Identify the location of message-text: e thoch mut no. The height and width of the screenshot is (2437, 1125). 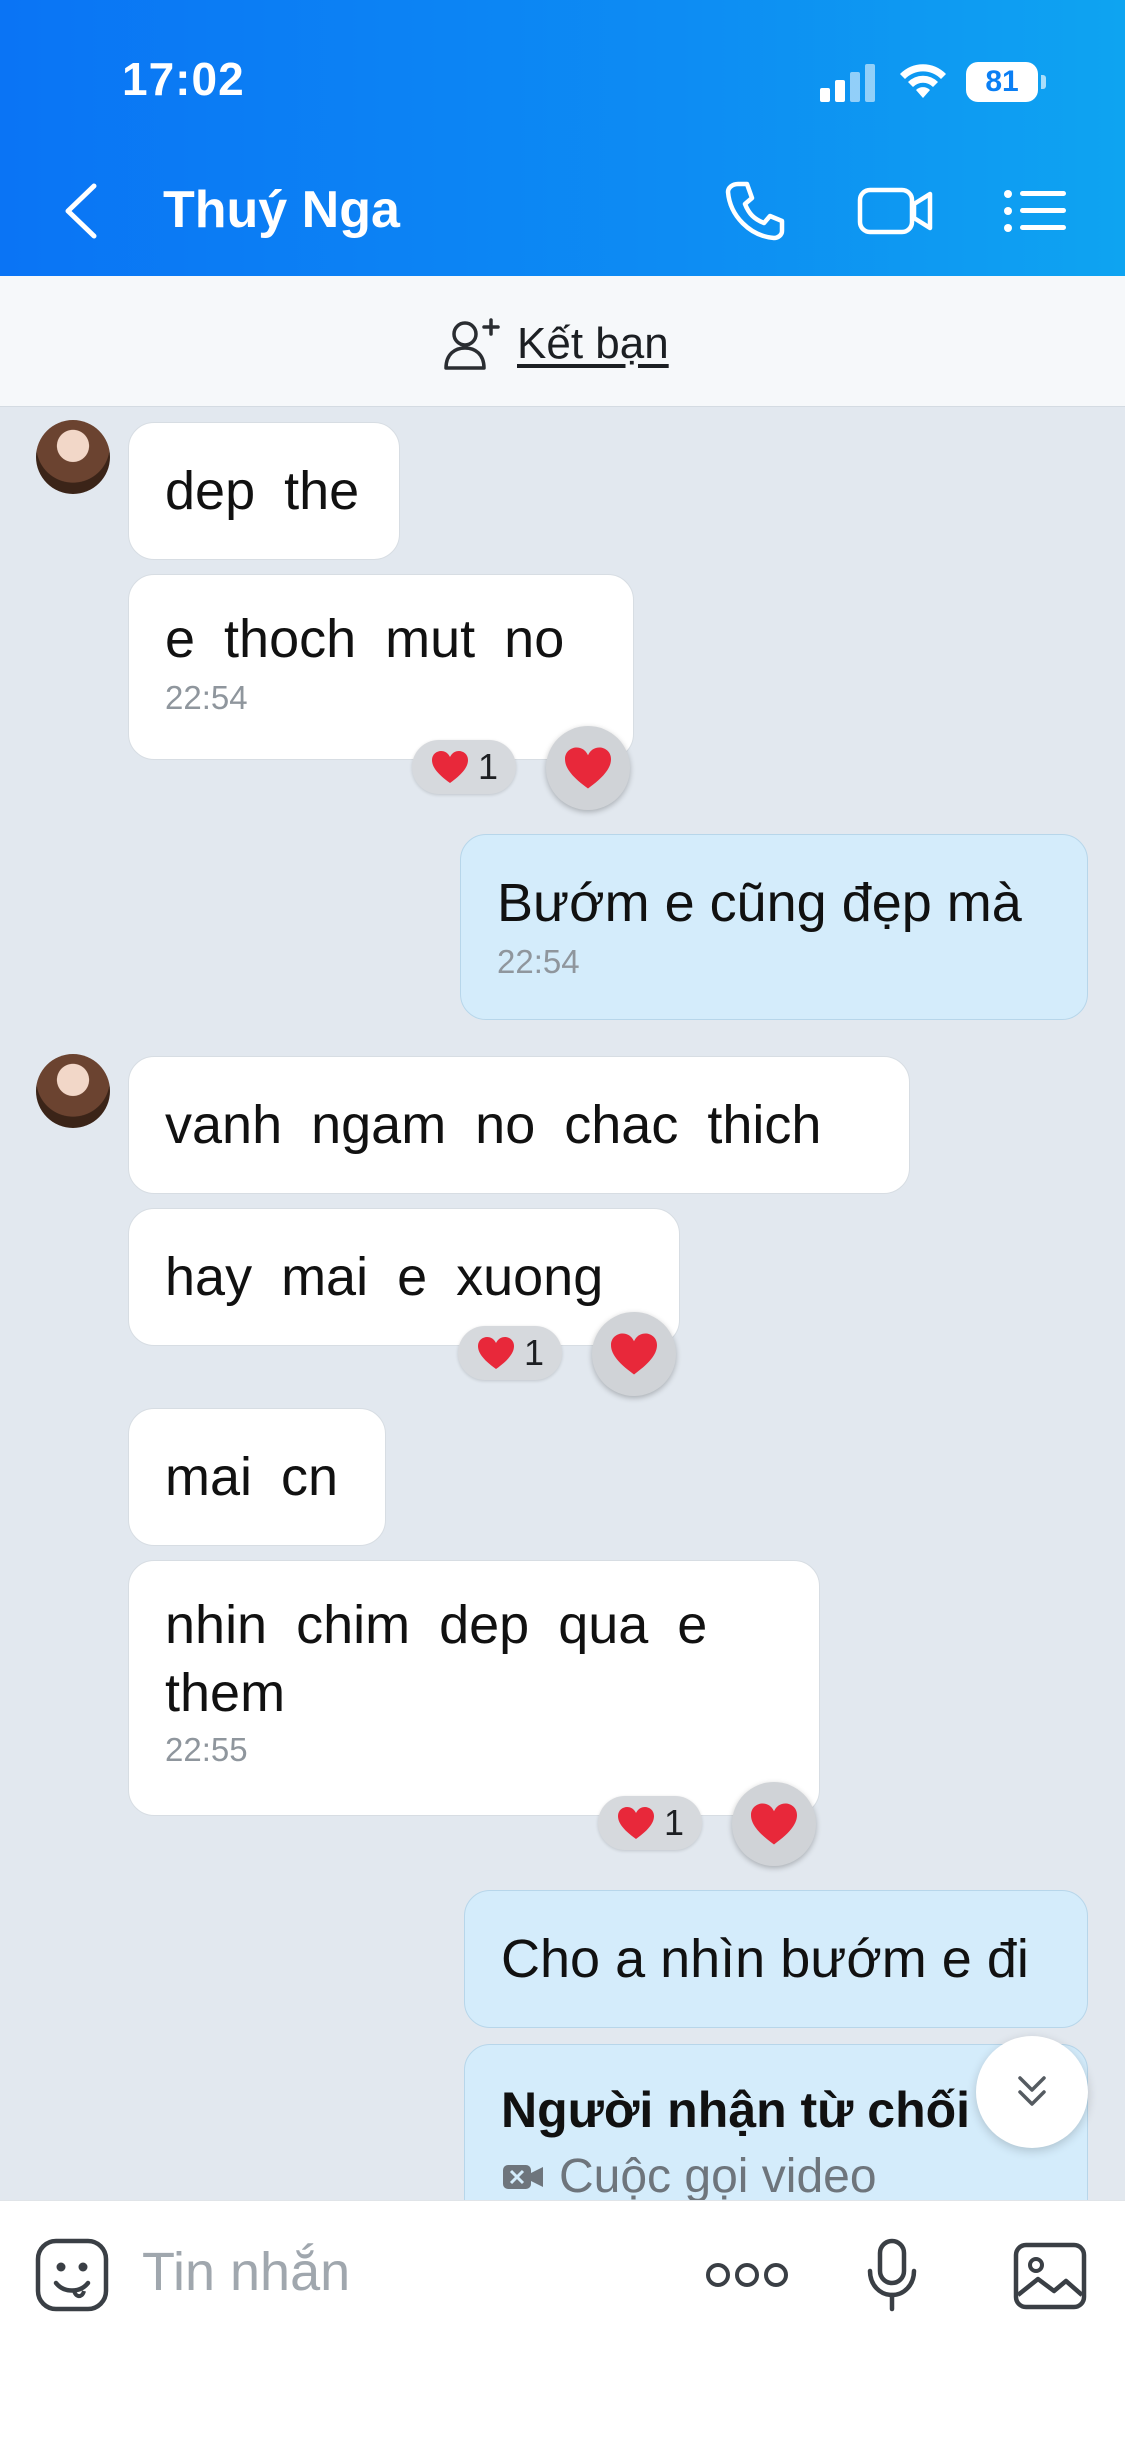
(365, 639).